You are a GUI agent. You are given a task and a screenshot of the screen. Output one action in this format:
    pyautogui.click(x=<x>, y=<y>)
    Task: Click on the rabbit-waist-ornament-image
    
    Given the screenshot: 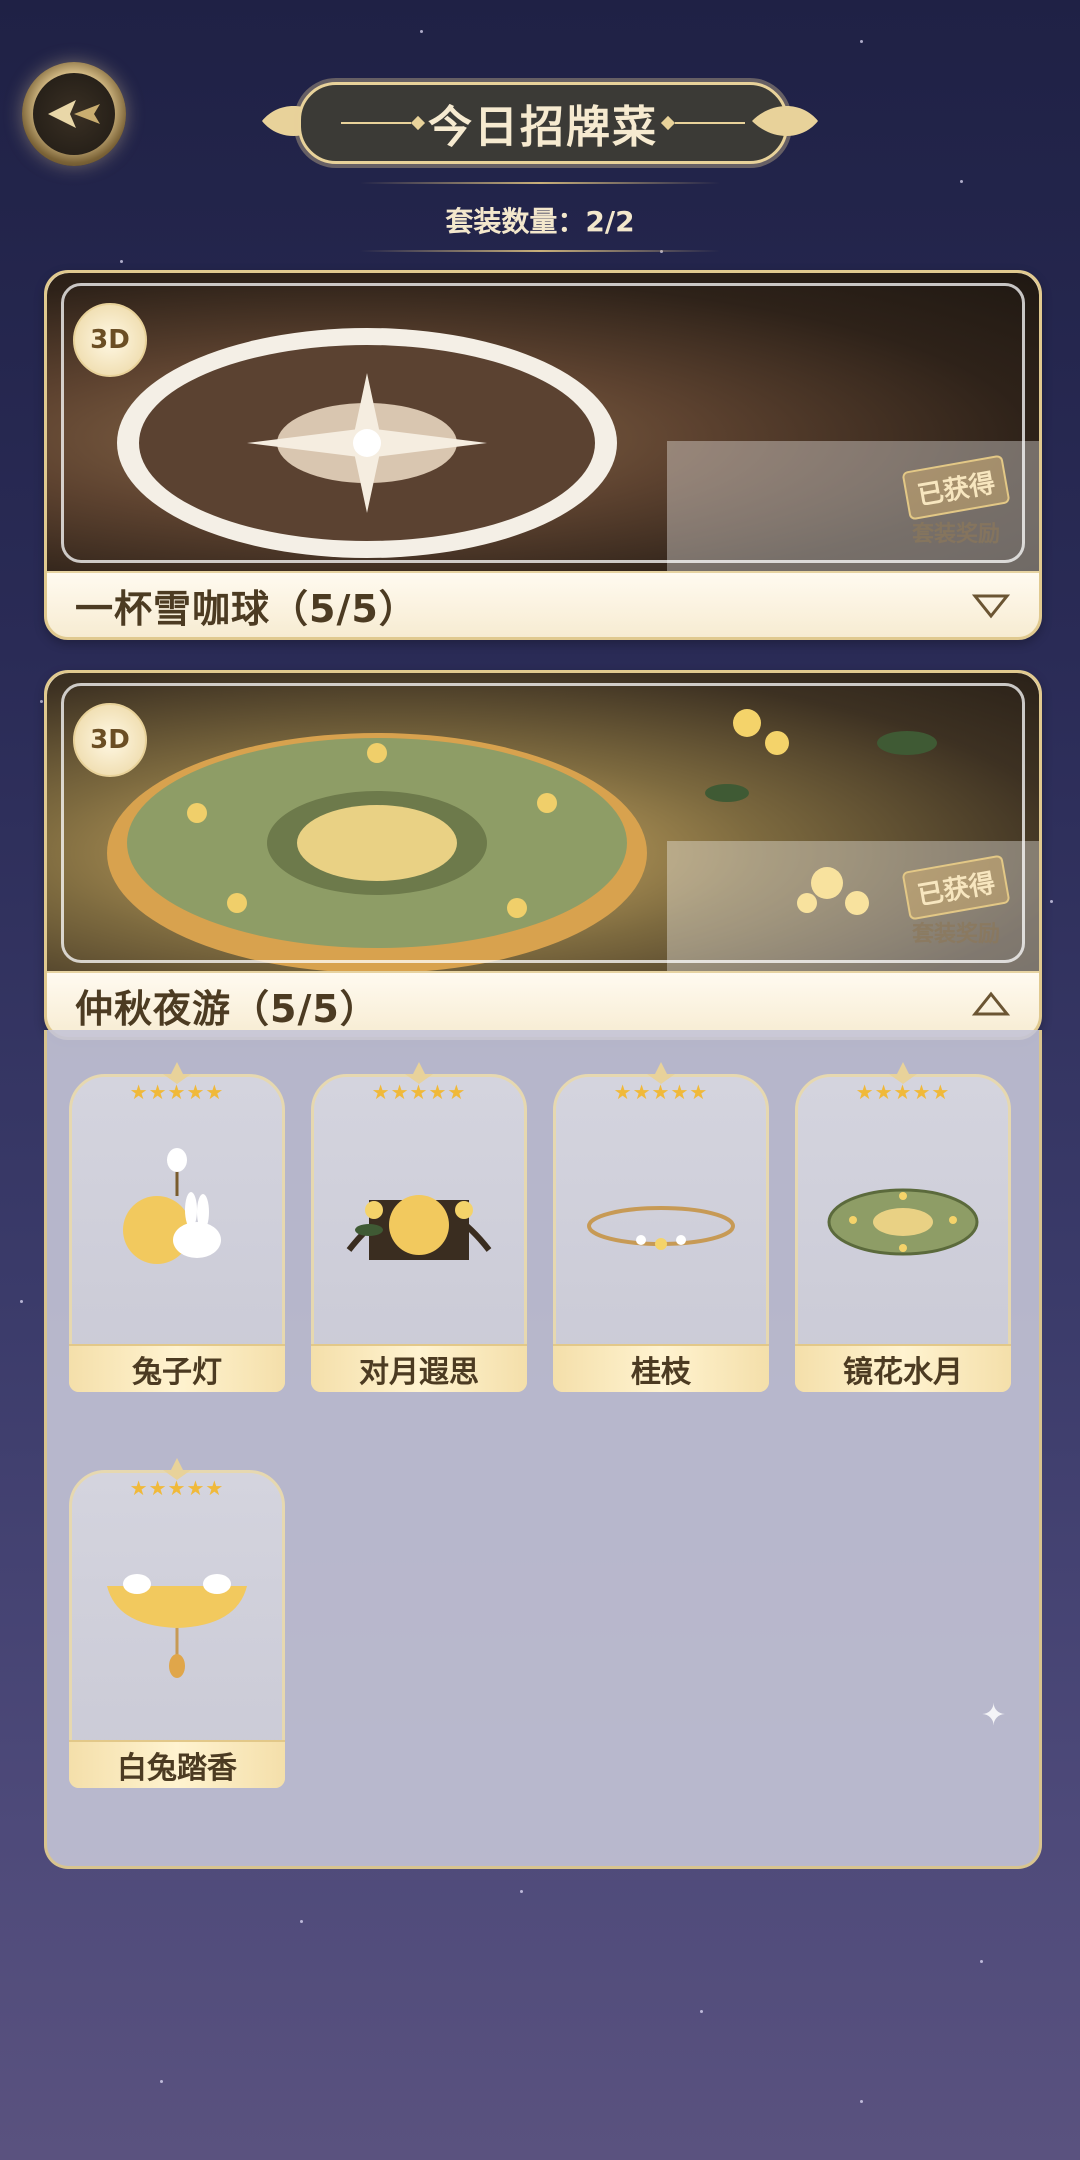 What is the action you would take?
    pyautogui.click(x=177, y=1626)
    